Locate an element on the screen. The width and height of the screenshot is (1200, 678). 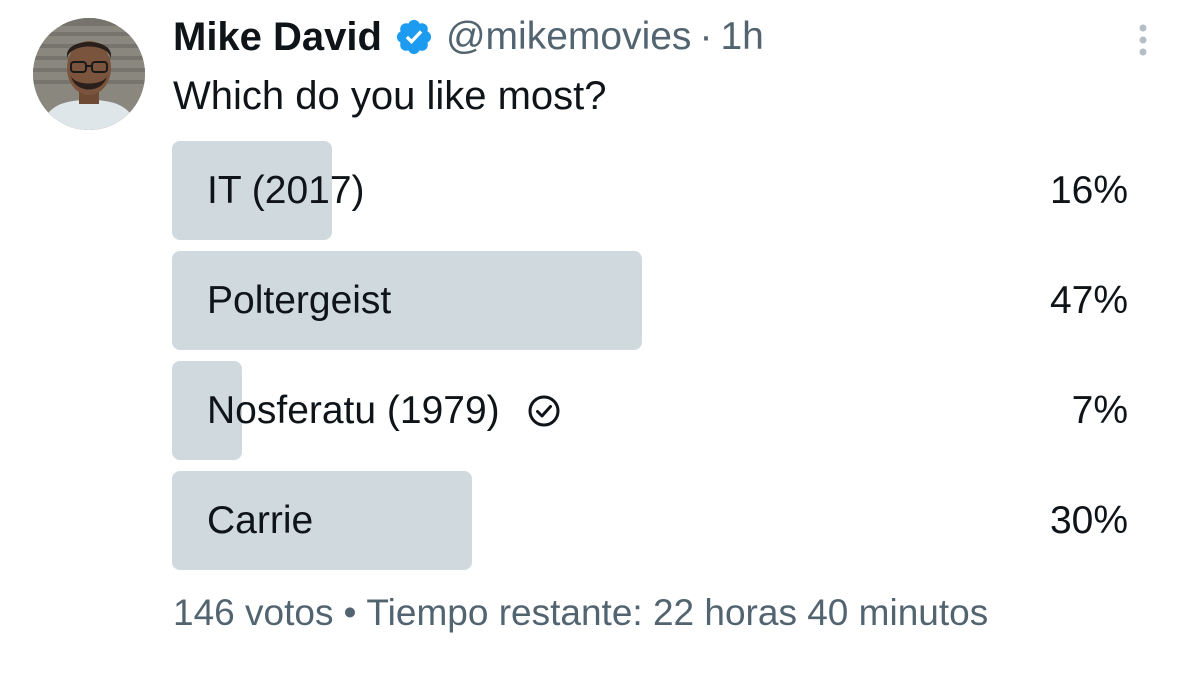
avatar-photo is located at coordinates (89, 74).